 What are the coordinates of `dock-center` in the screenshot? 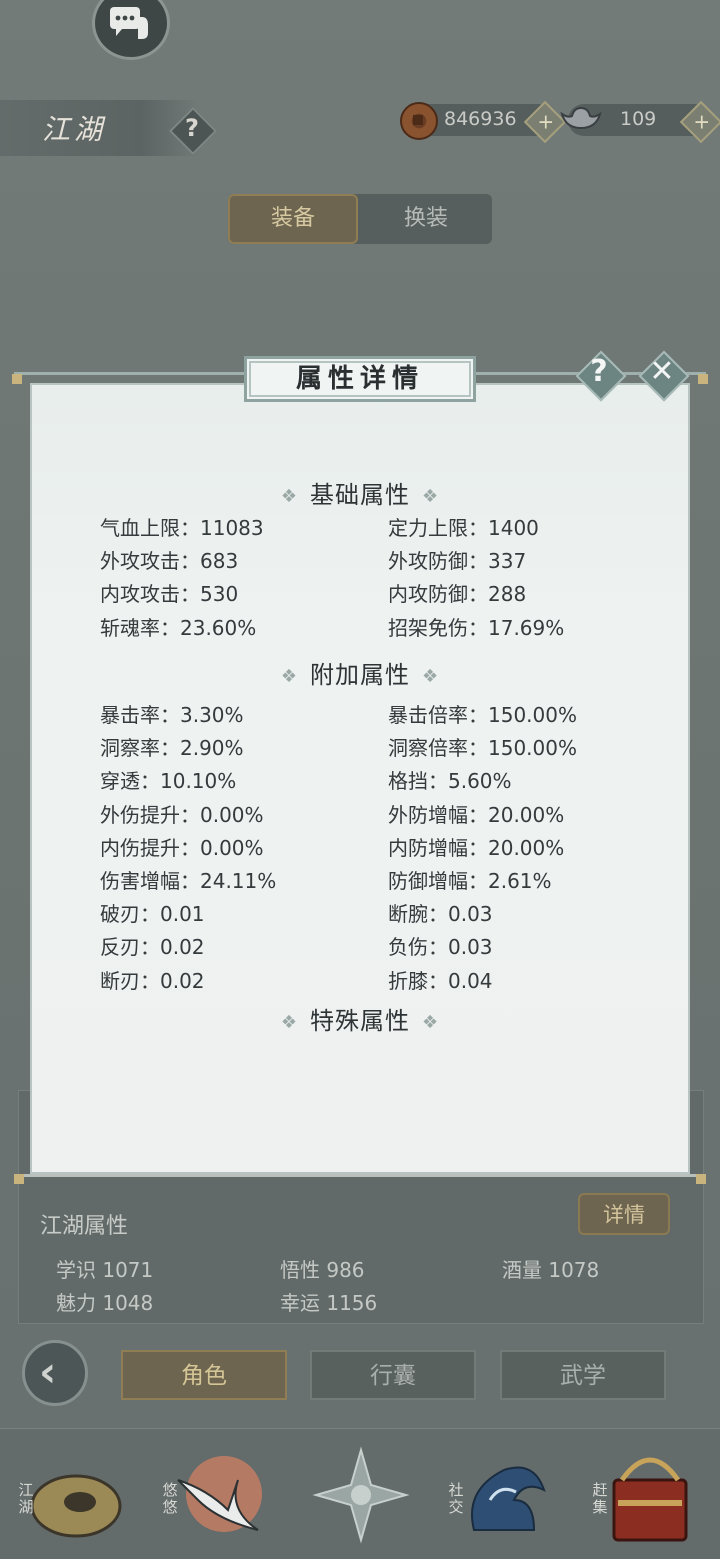 It's located at (361, 1495).